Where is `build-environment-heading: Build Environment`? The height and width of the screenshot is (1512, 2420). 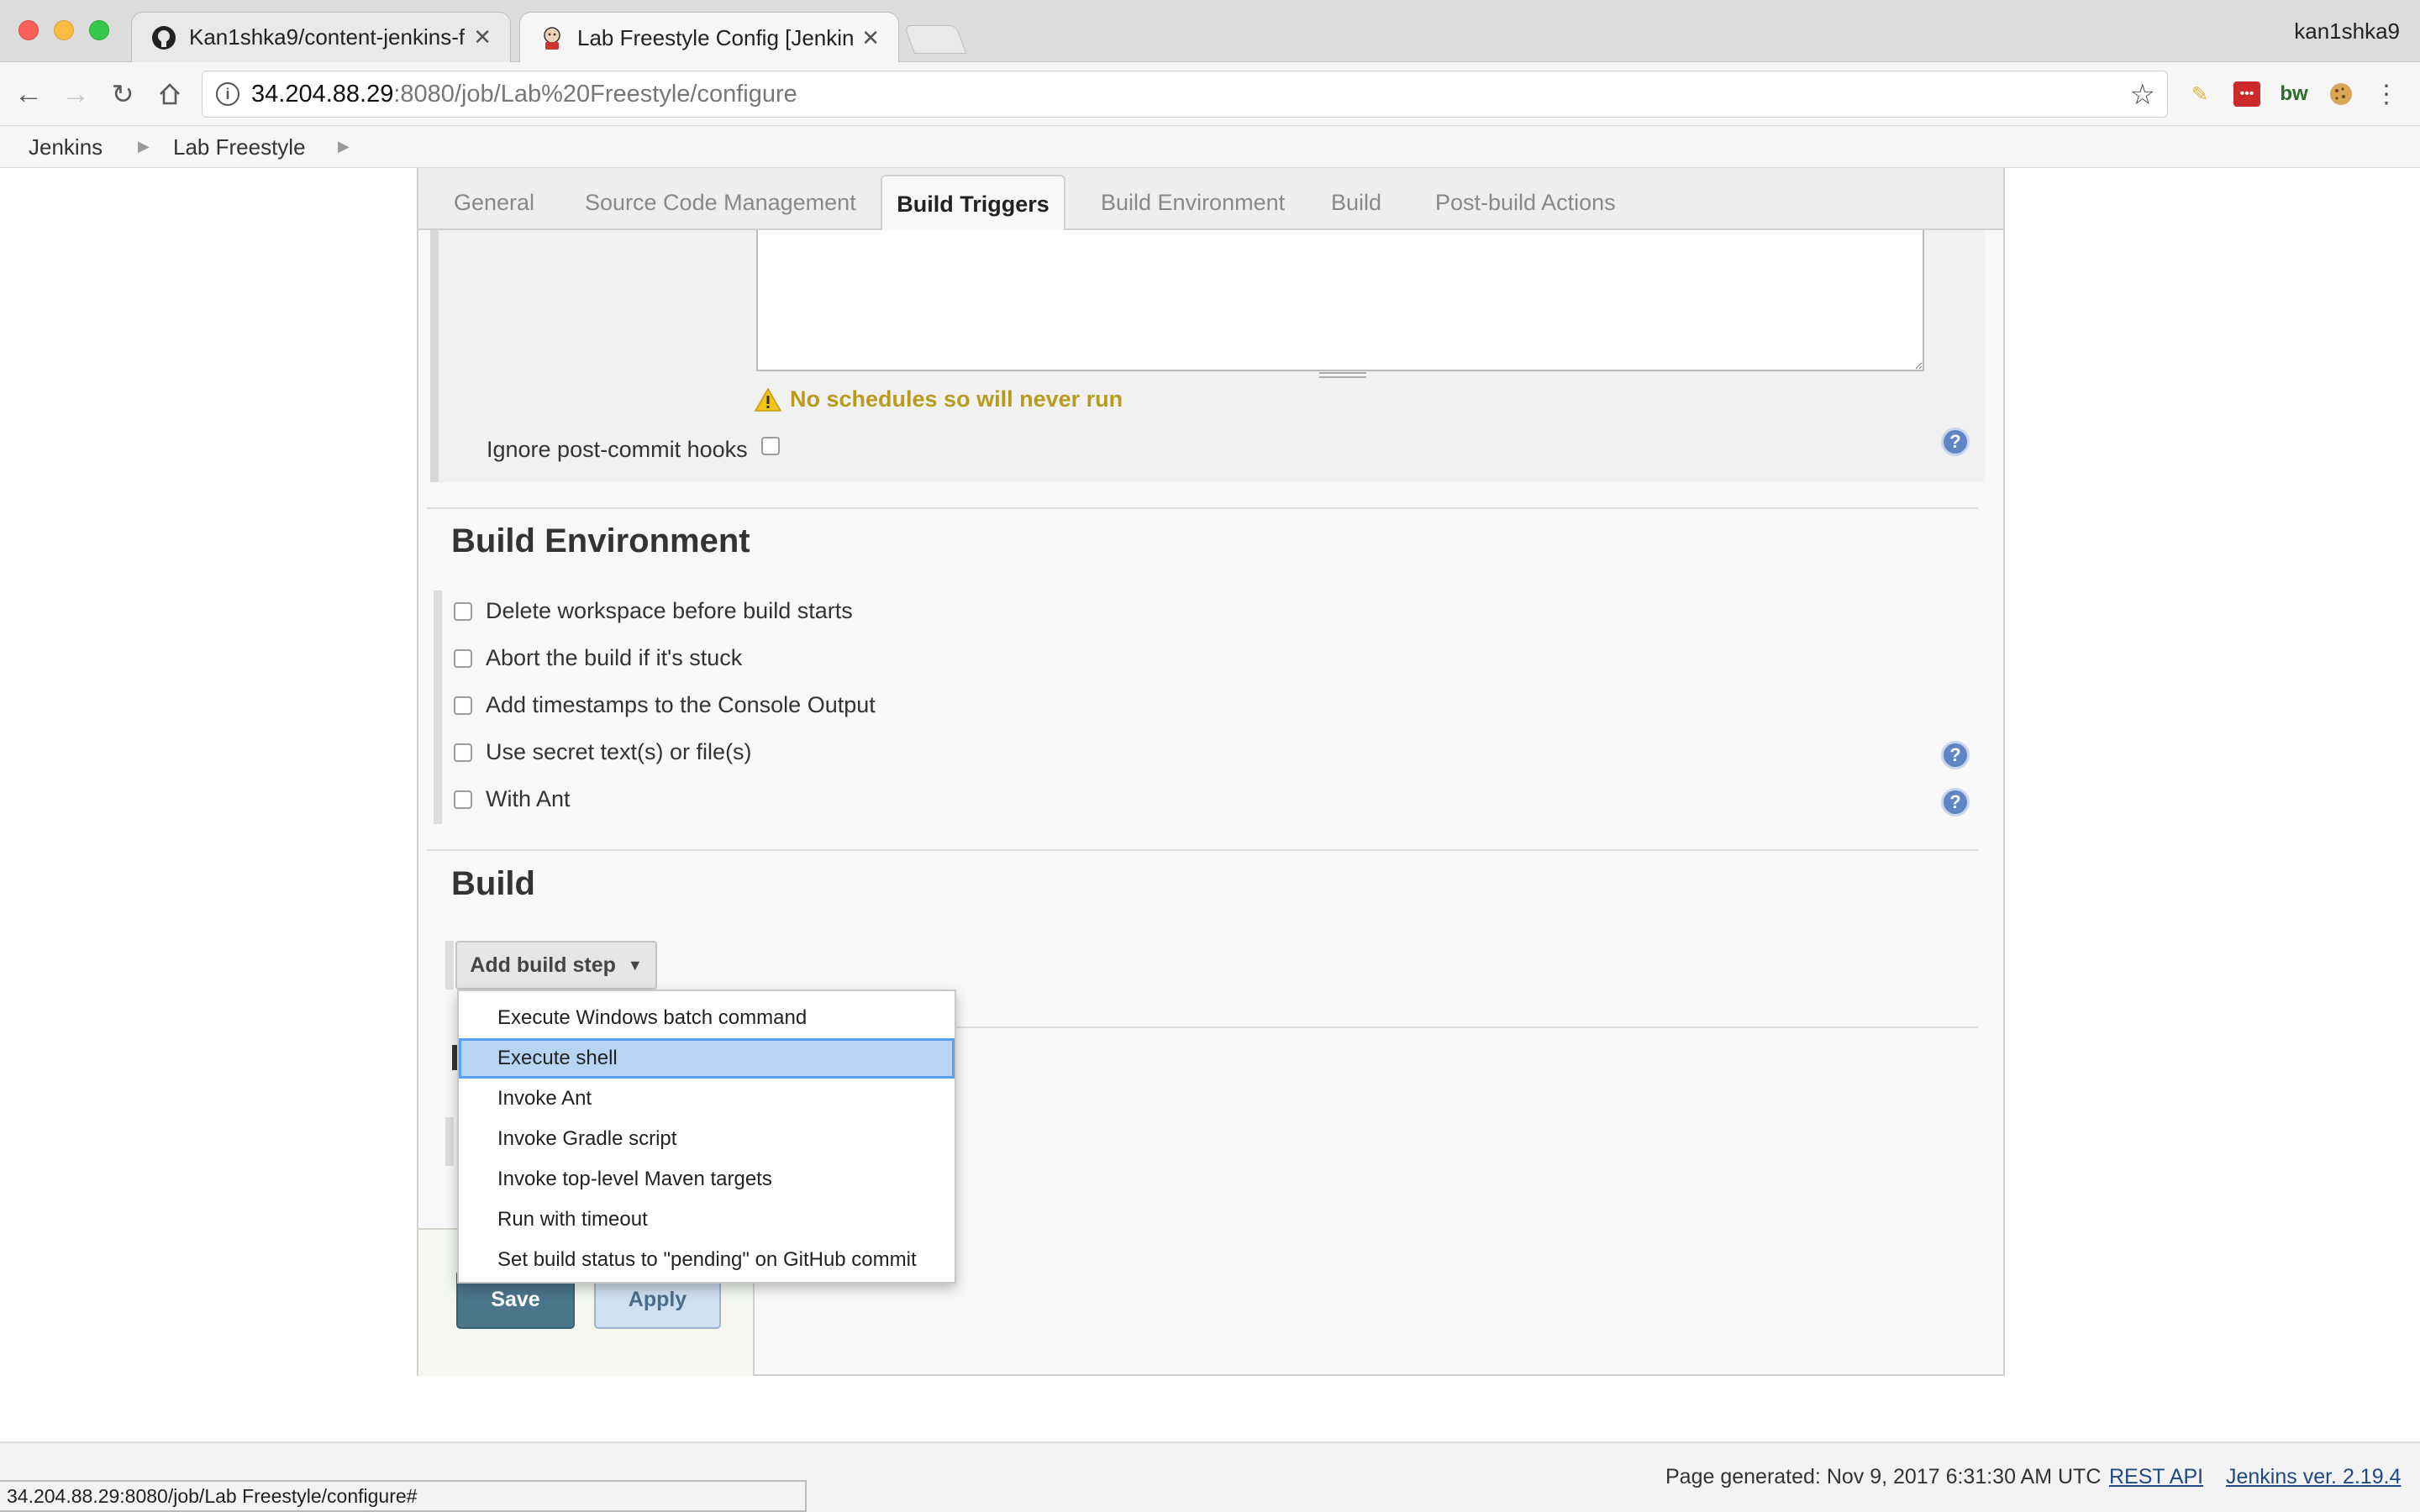 build-environment-heading: Build Environment is located at coordinates (600, 540).